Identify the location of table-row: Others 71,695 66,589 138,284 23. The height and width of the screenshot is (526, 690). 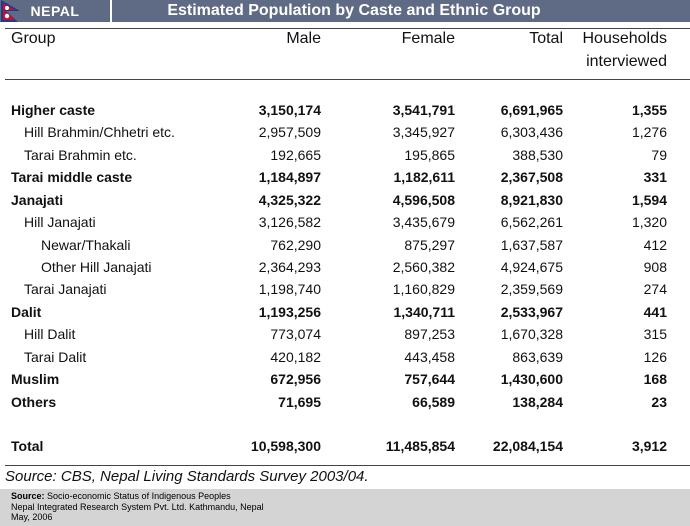
(345, 402).